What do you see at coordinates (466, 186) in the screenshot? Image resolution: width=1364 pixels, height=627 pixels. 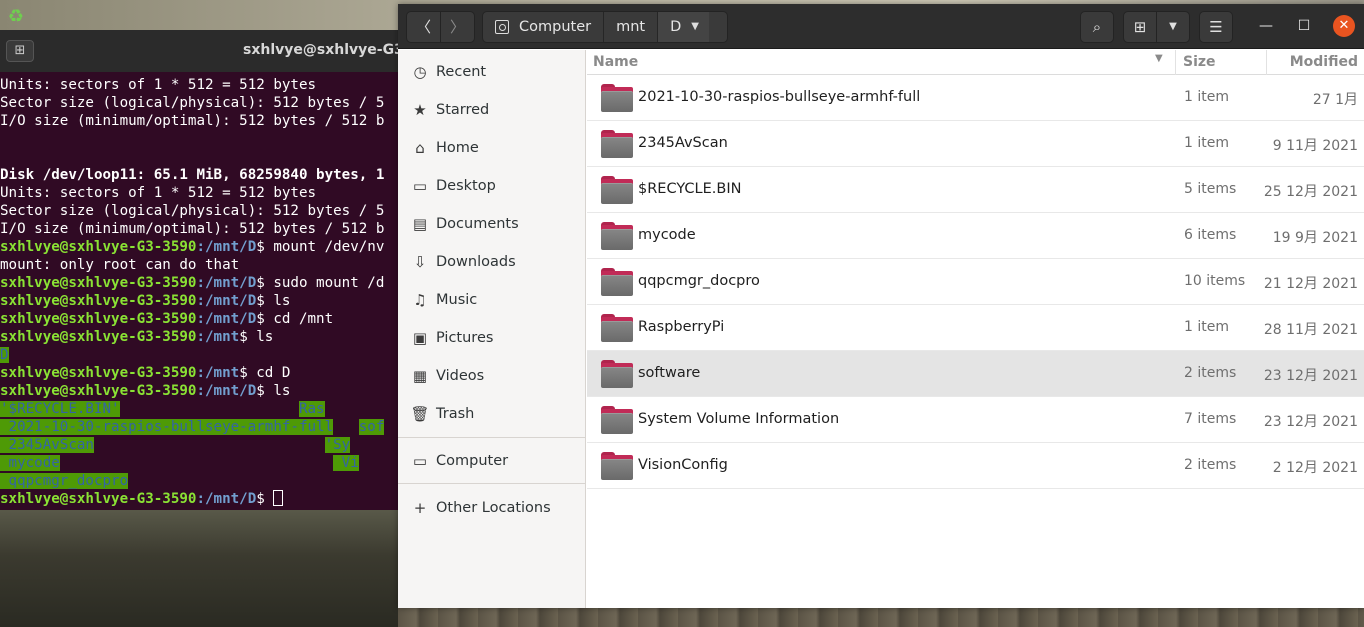 I see `sidebar-item-label: Desktop` at bounding box center [466, 186].